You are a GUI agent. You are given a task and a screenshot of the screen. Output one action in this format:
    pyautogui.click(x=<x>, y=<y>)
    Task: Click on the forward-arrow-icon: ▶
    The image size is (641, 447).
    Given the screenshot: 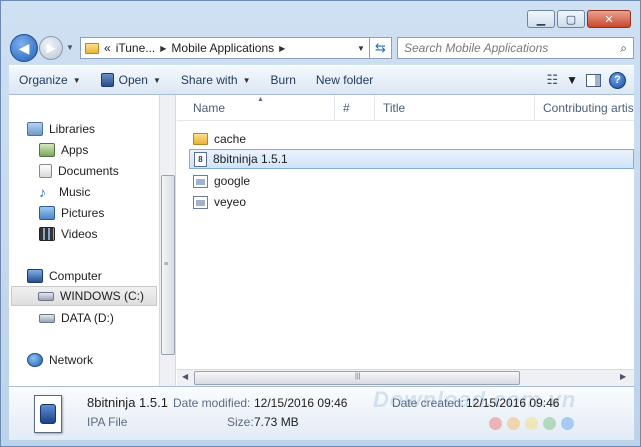 What is the action you would take?
    pyautogui.click(x=51, y=48)
    